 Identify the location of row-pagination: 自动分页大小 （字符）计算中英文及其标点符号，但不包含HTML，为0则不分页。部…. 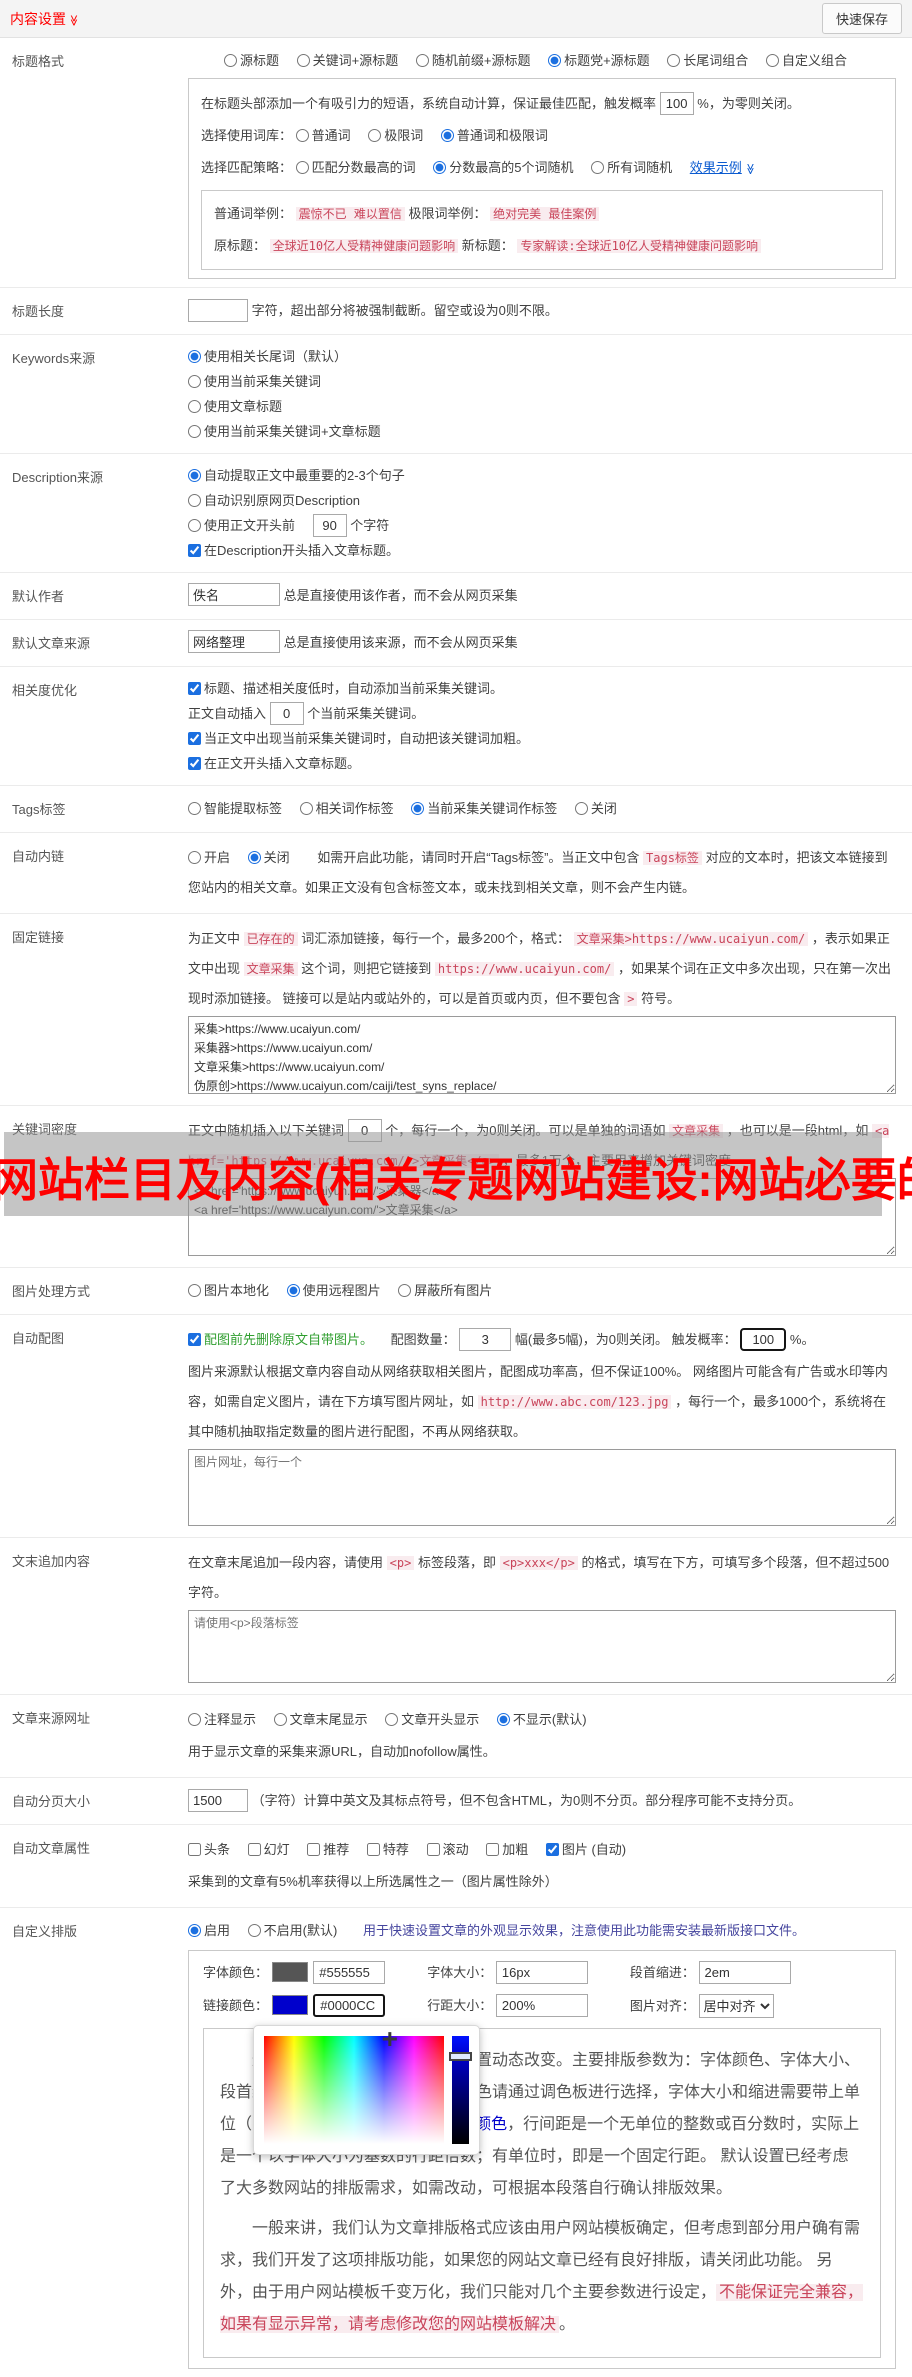
(456, 1801).